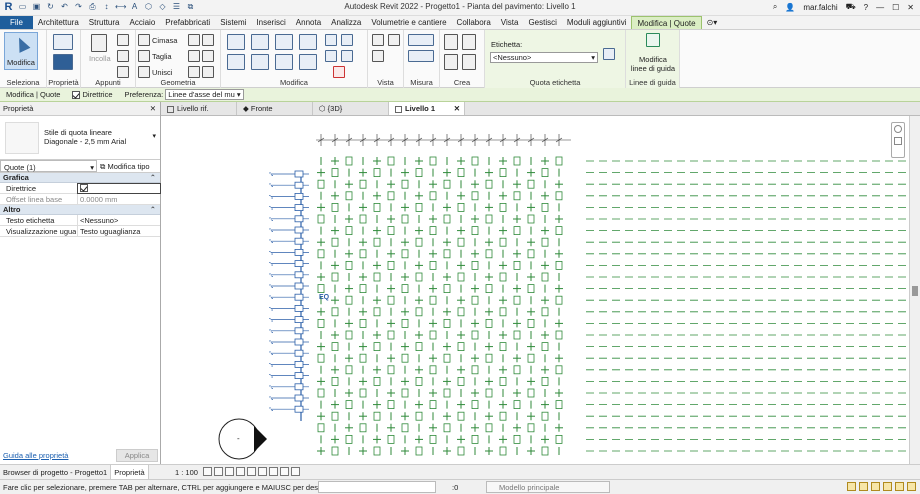 The image size is (920, 494). I want to click on modifica-button: Modifica, so click(21, 51).